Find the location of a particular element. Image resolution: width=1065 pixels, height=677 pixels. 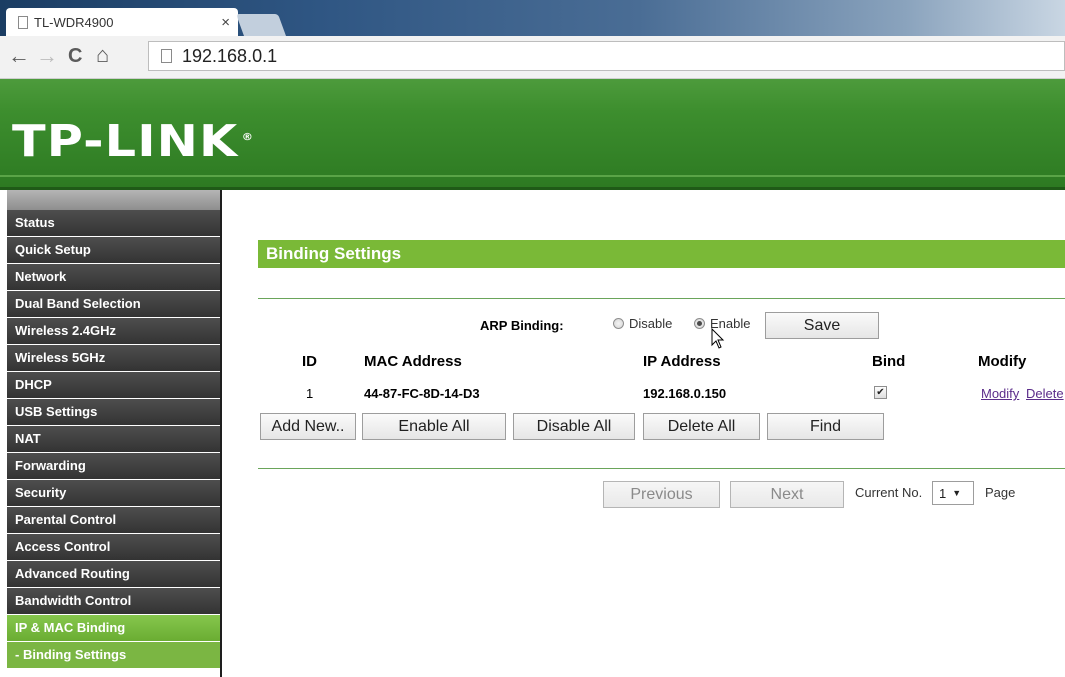

delete-all-button: Delete All is located at coordinates (701, 426).